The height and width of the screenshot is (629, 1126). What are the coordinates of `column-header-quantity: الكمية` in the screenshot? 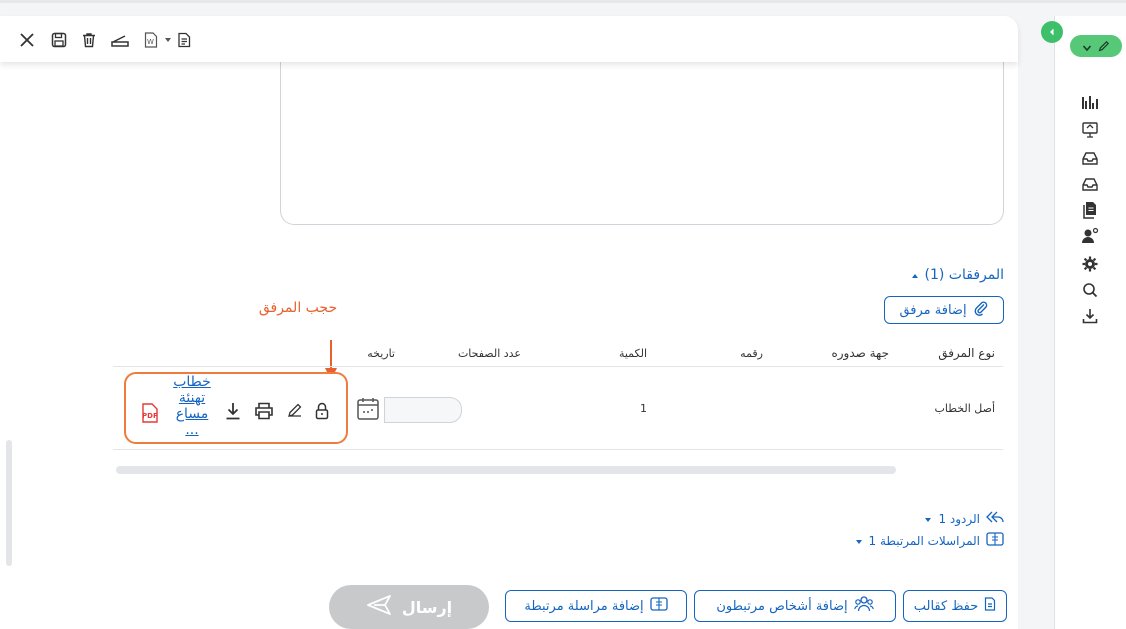 It's located at (592, 353).